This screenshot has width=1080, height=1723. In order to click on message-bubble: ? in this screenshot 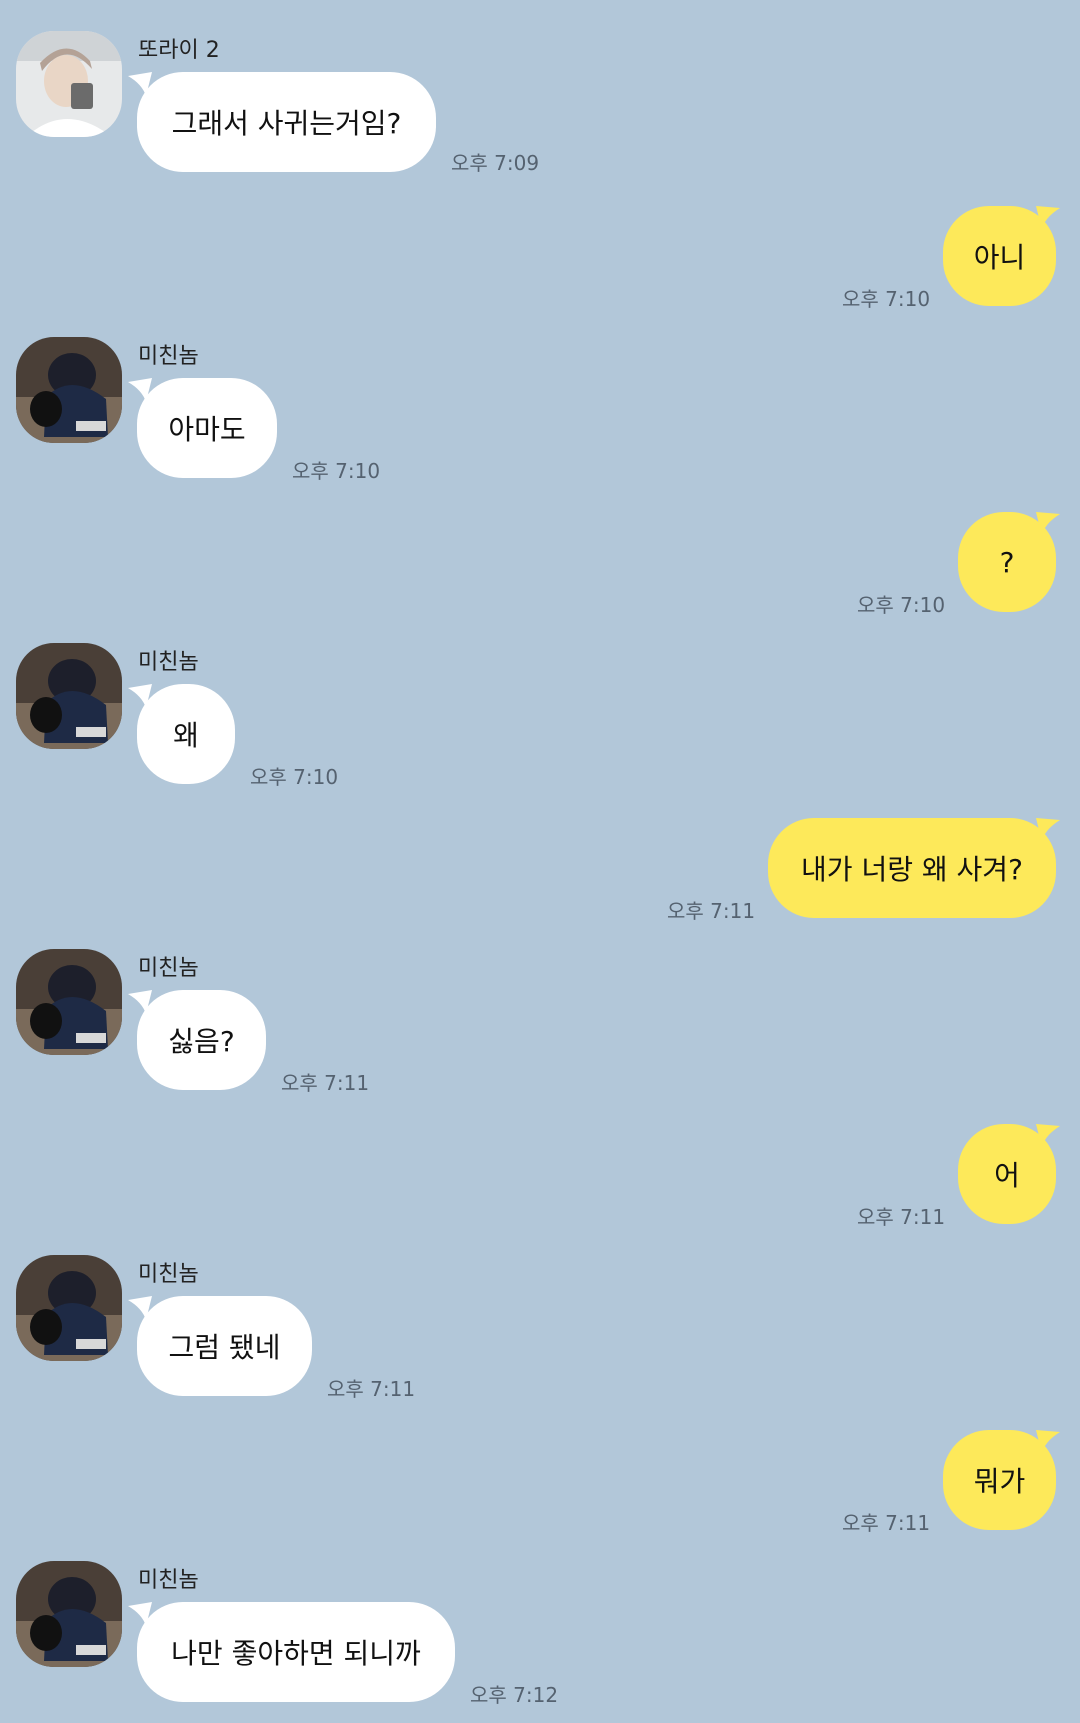, I will do `click(1007, 562)`.